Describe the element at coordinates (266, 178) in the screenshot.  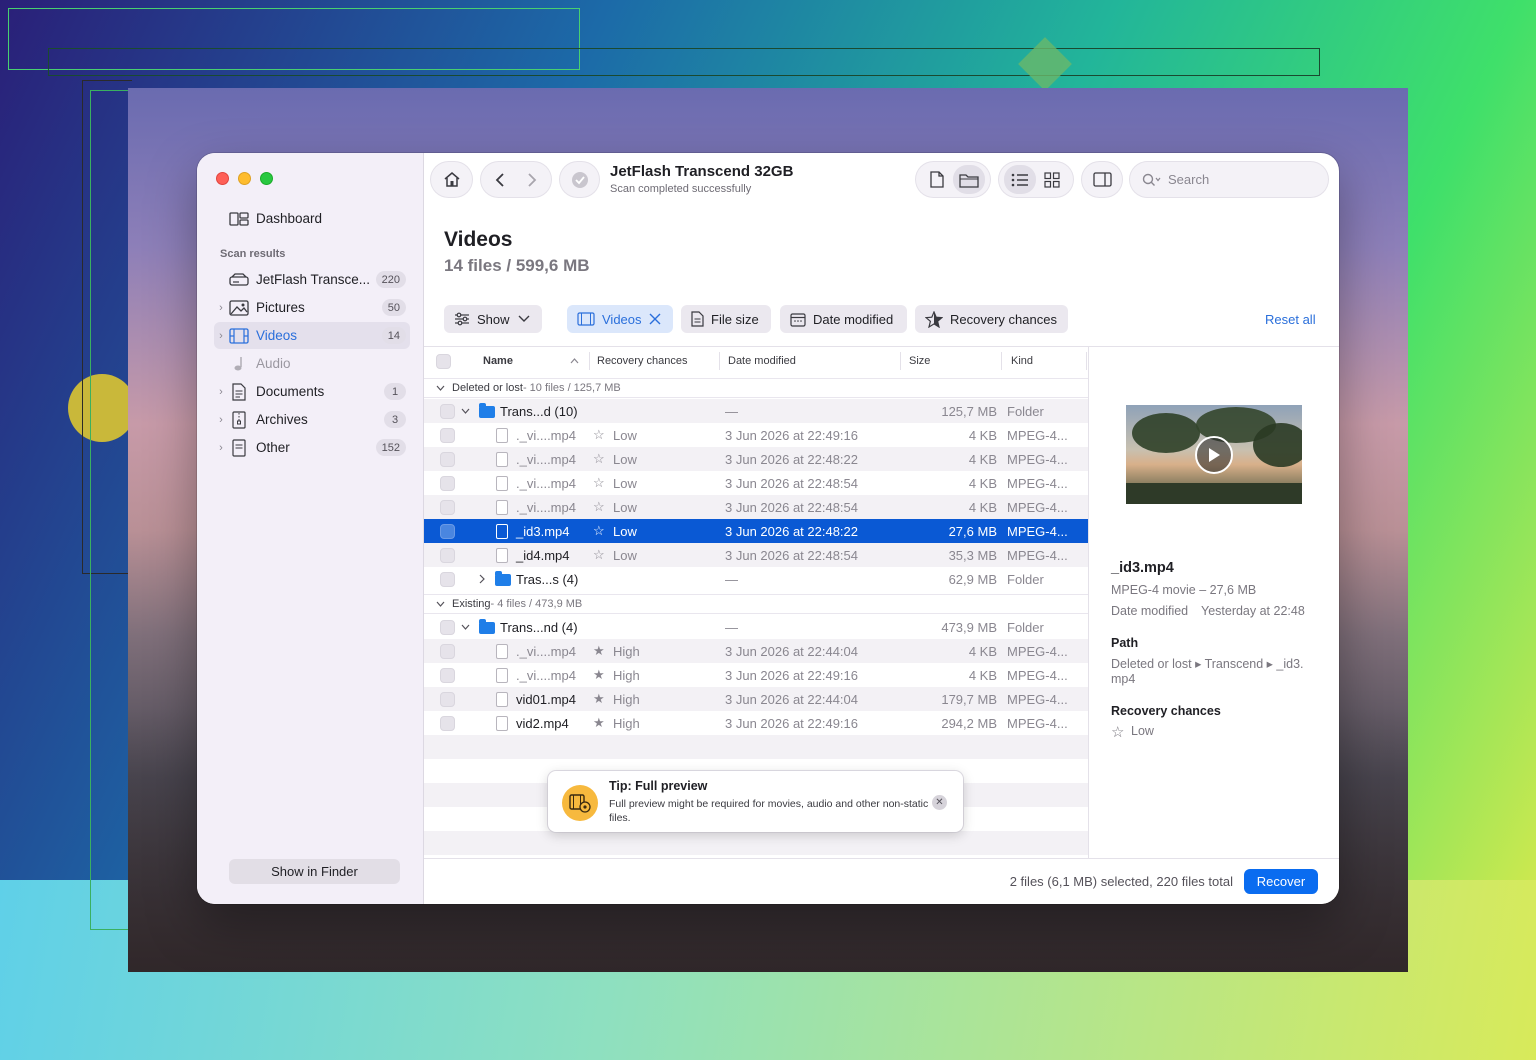
I see `zoom-window-button` at that location.